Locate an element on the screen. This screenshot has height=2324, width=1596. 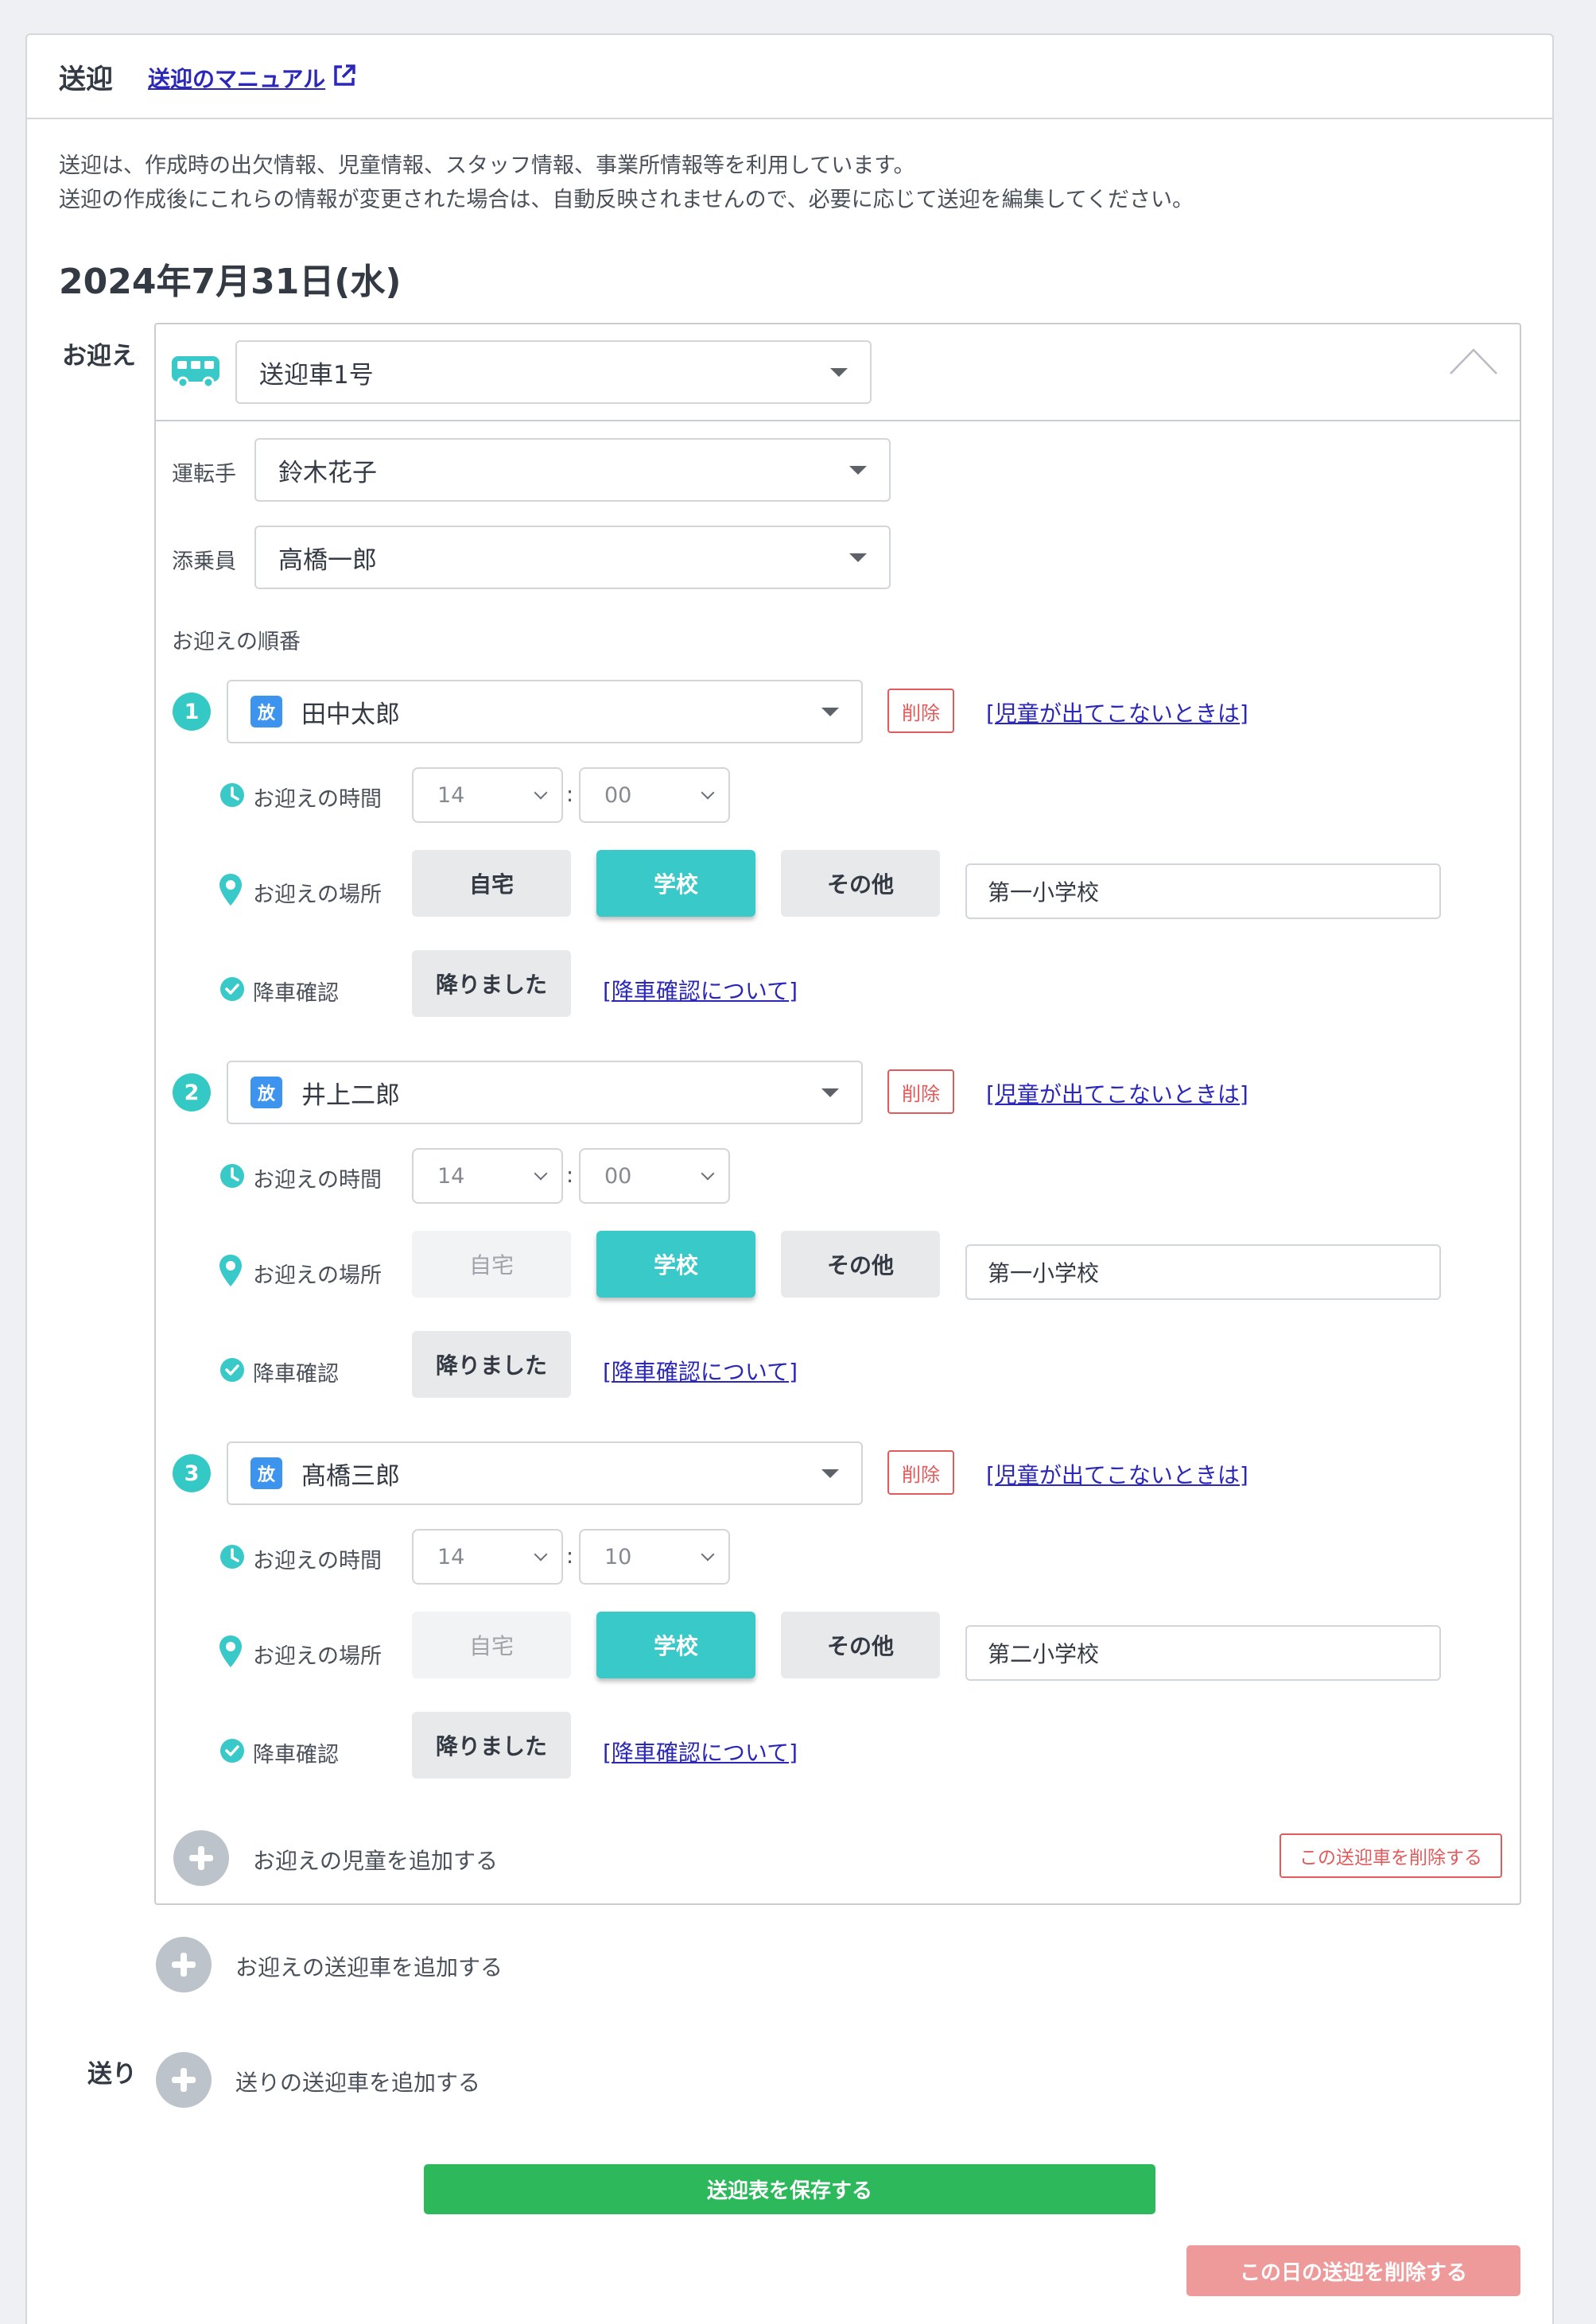
add-pickup-vehicle-label: お迎えの送迎車を追加する is located at coordinates (369, 1966).